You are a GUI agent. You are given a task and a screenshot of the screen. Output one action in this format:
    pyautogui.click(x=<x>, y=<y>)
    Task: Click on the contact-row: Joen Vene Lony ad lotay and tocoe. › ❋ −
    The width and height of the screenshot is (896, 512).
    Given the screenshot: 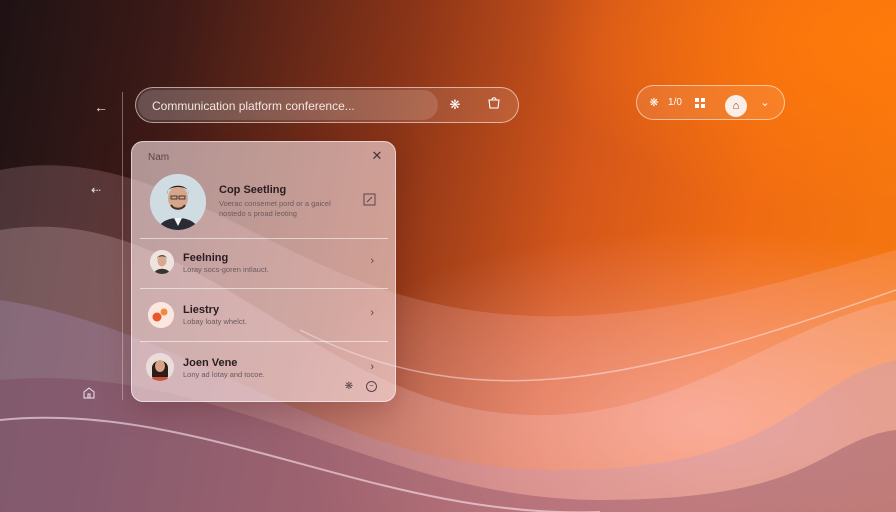 What is the action you would take?
    pyautogui.click(x=264, y=370)
    